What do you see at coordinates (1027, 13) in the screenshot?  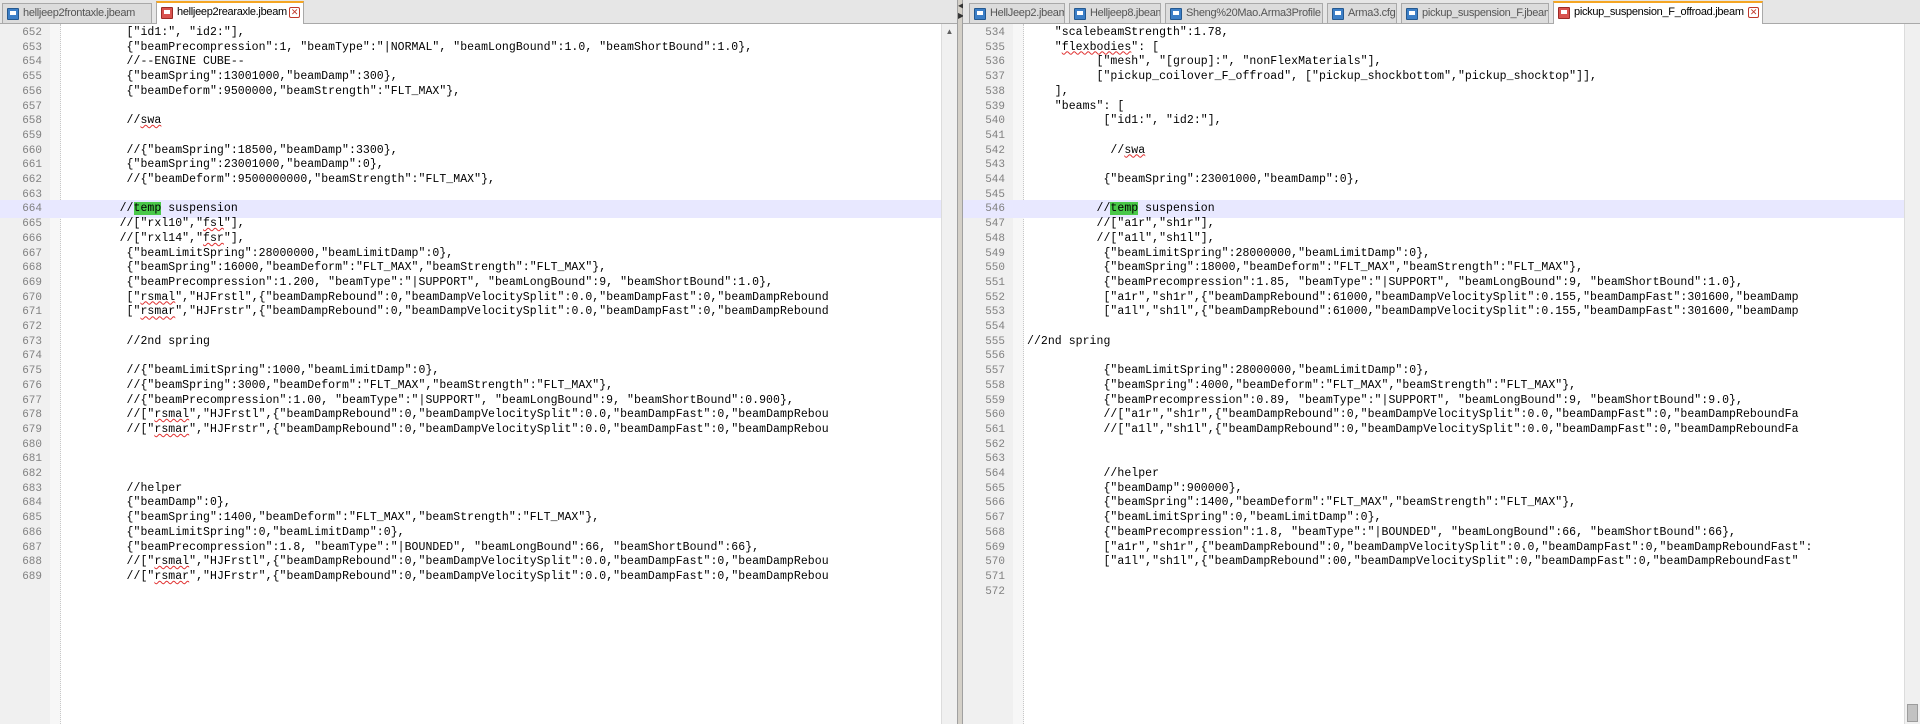 I see `tab-label: HellJeep2.jbeam` at bounding box center [1027, 13].